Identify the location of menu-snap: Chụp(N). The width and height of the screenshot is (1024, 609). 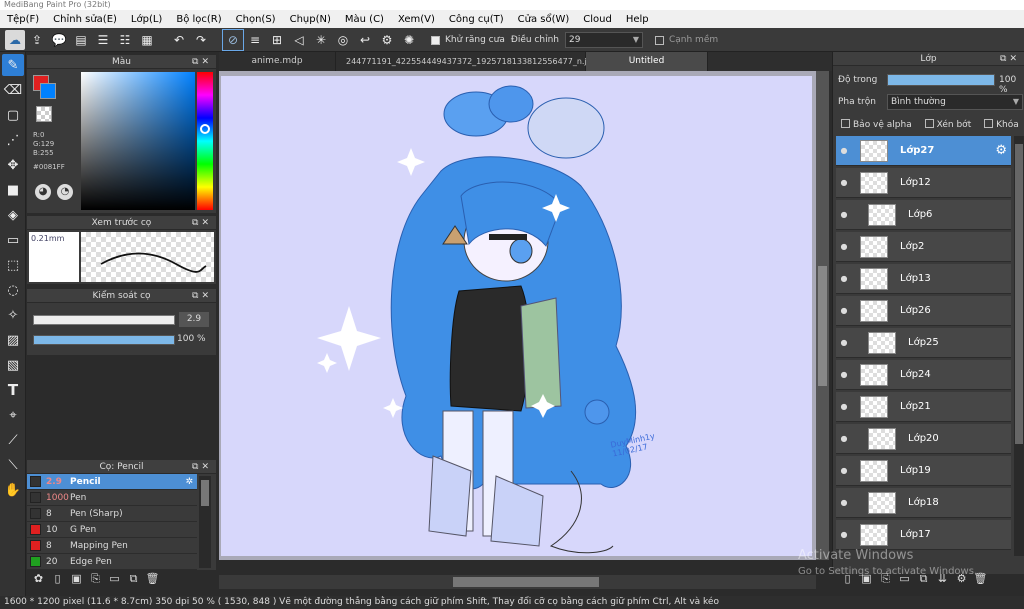
(310, 19).